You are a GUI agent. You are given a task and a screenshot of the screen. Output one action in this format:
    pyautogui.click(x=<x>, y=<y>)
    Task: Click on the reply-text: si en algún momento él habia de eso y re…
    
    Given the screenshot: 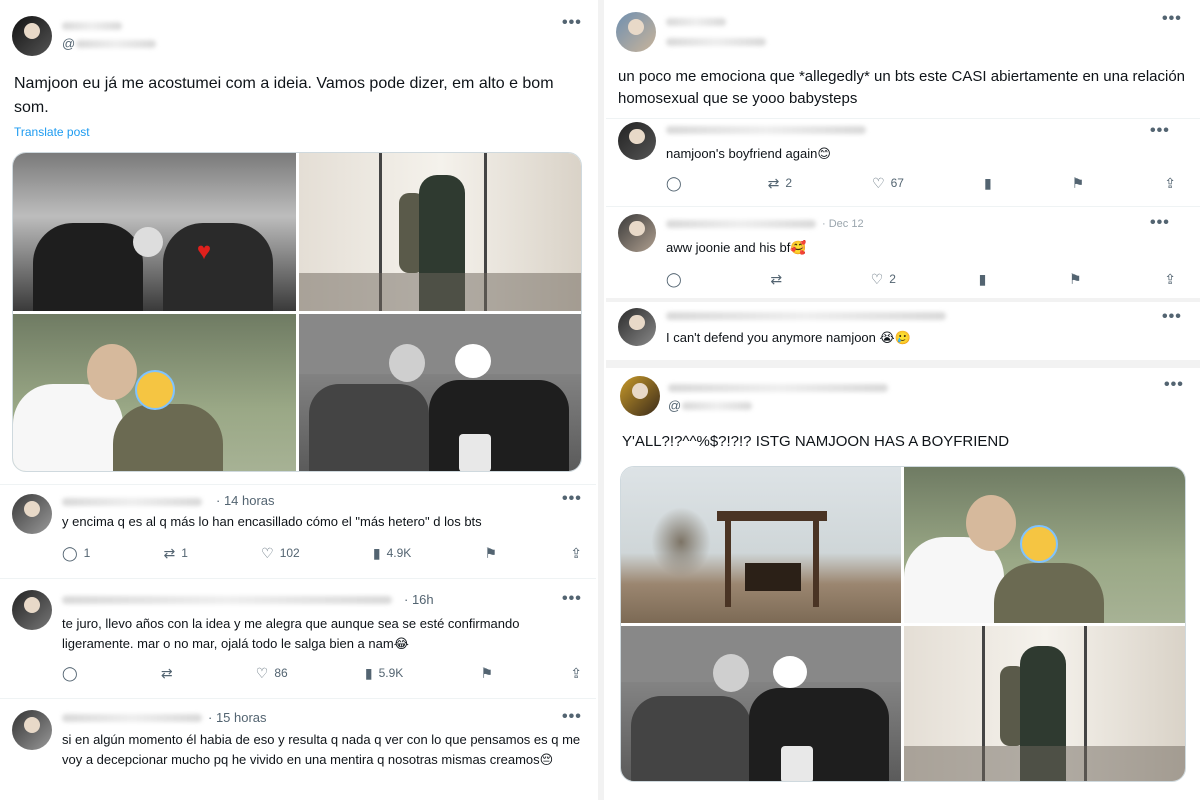 What is the action you would take?
    pyautogui.click(x=321, y=749)
    